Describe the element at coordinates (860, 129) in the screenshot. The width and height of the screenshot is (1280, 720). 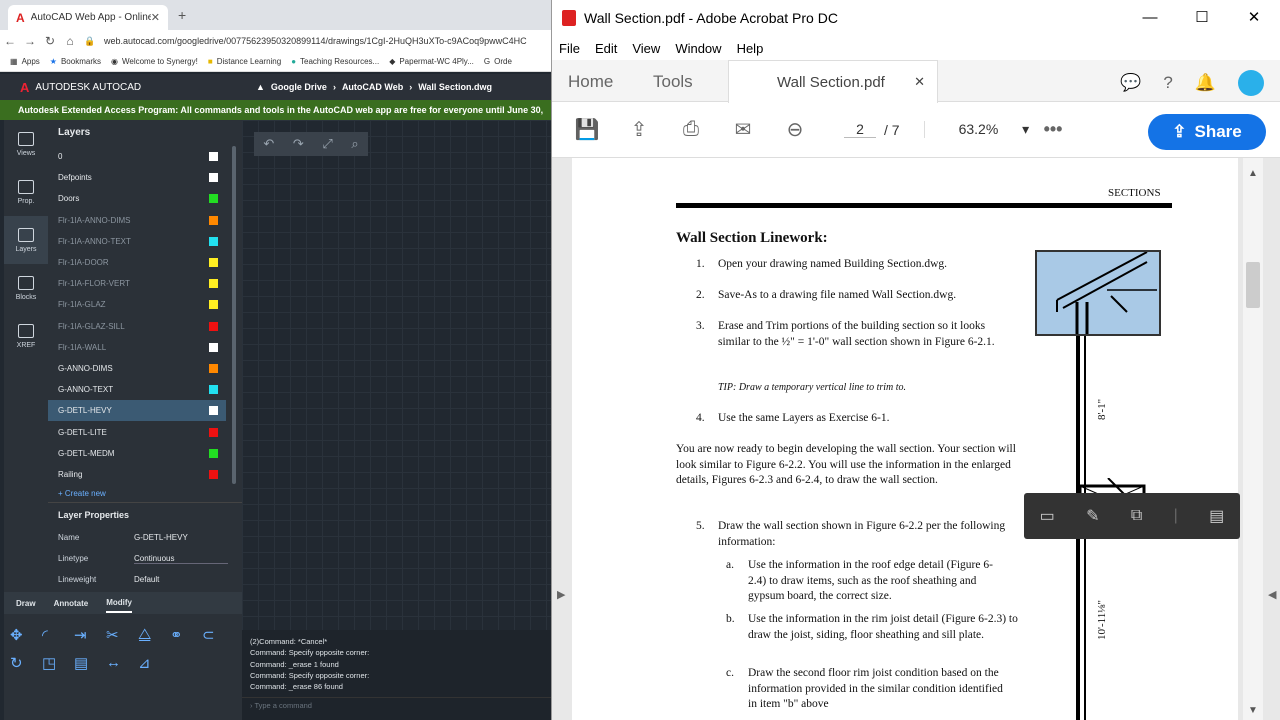
I see `page-number-input: 2` at that location.